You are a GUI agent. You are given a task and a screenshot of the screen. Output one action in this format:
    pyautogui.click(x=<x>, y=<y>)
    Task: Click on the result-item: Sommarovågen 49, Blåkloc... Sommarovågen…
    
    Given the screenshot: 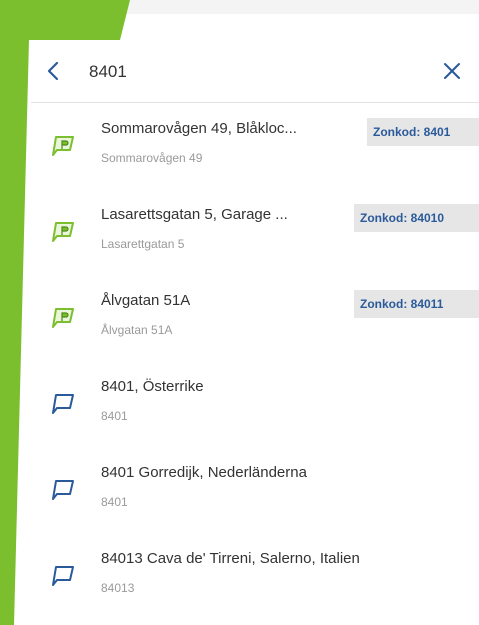 What is the action you would take?
    pyautogui.click(x=255, y=146)
    